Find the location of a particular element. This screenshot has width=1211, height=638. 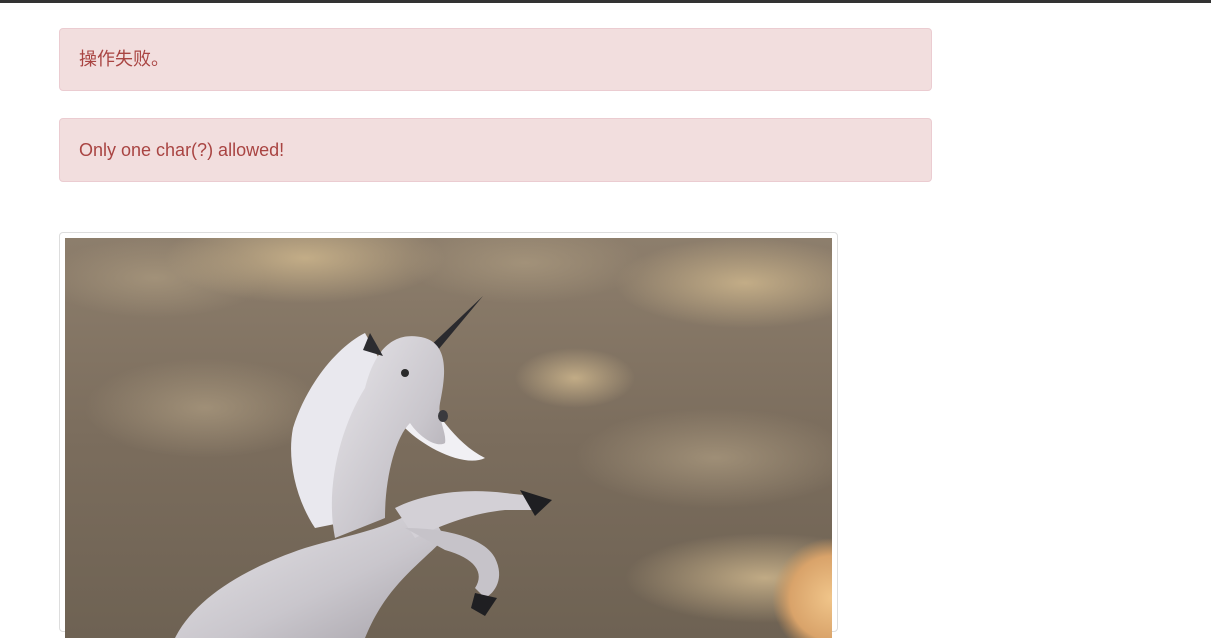

error-alert-char-limit: Only one char(?) allowed! is located at coordinates (495, 150).